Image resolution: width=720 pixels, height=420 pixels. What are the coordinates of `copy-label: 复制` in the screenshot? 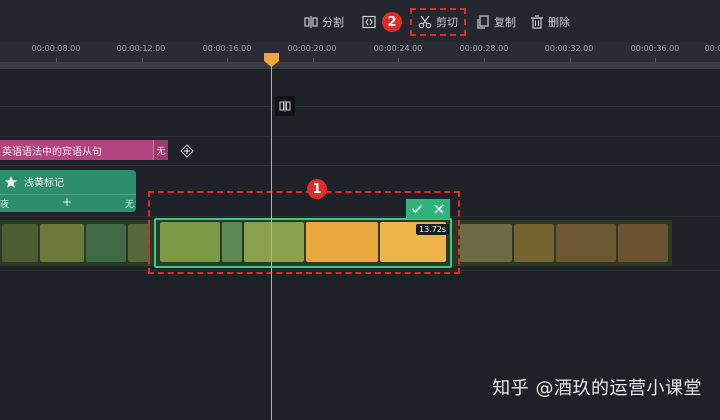 It's located at (505, 22).